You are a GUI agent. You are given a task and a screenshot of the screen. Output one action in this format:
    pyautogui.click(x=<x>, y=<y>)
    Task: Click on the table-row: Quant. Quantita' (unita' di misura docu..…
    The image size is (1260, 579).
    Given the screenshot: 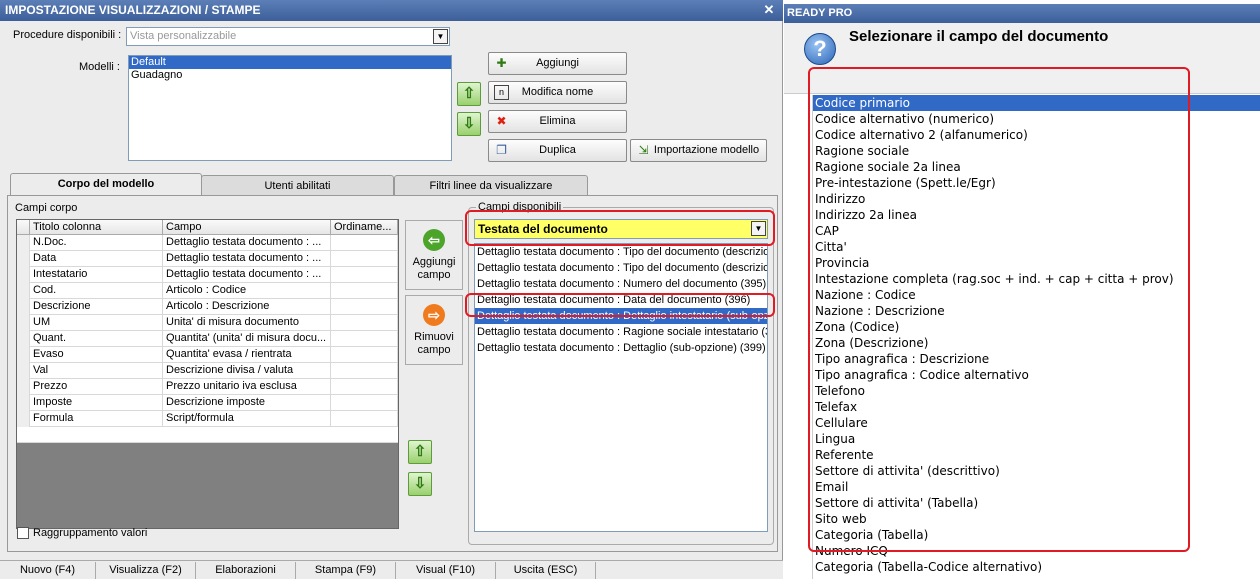 What is the action you would take?
    pyautogui.click(x=207, y=339)
    